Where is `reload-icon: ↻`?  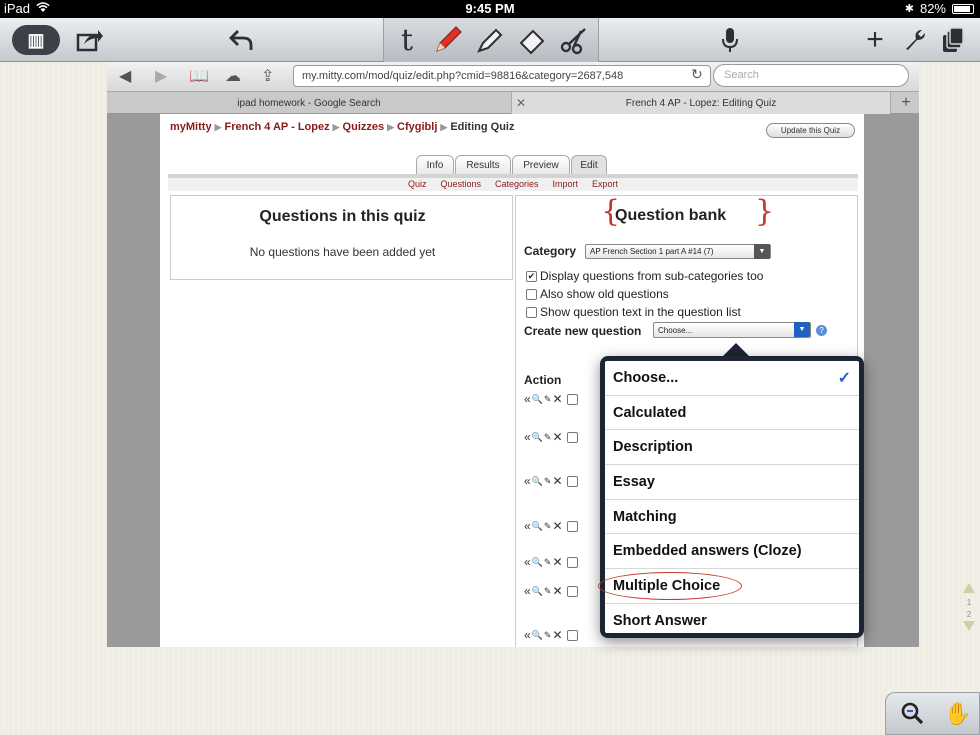
reload-icon: ↻ is located at coordinates (697, 74).